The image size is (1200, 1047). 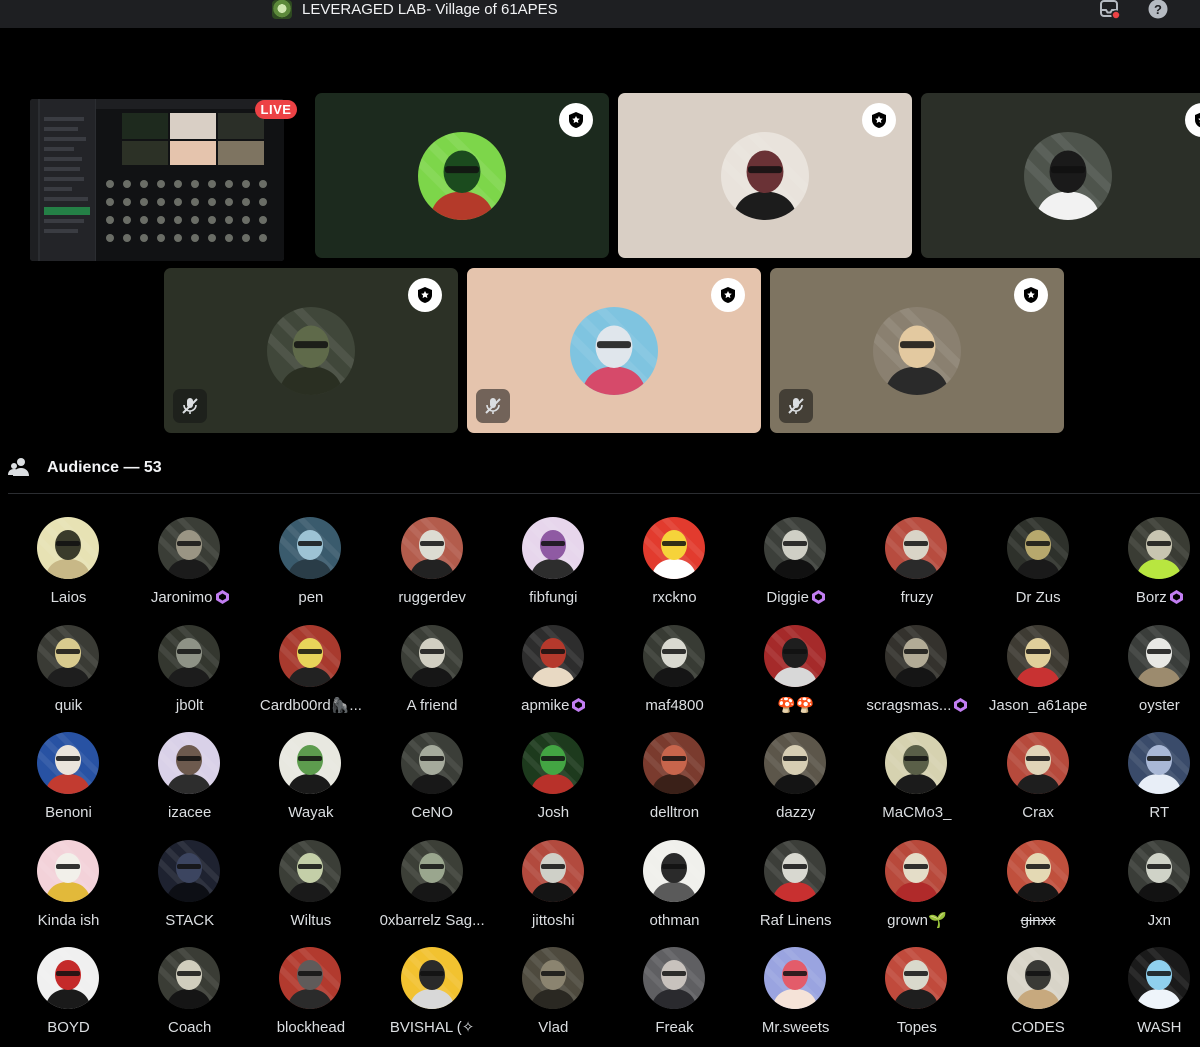 I want to click on audience-member: Freak, so click(x=674, y=997).